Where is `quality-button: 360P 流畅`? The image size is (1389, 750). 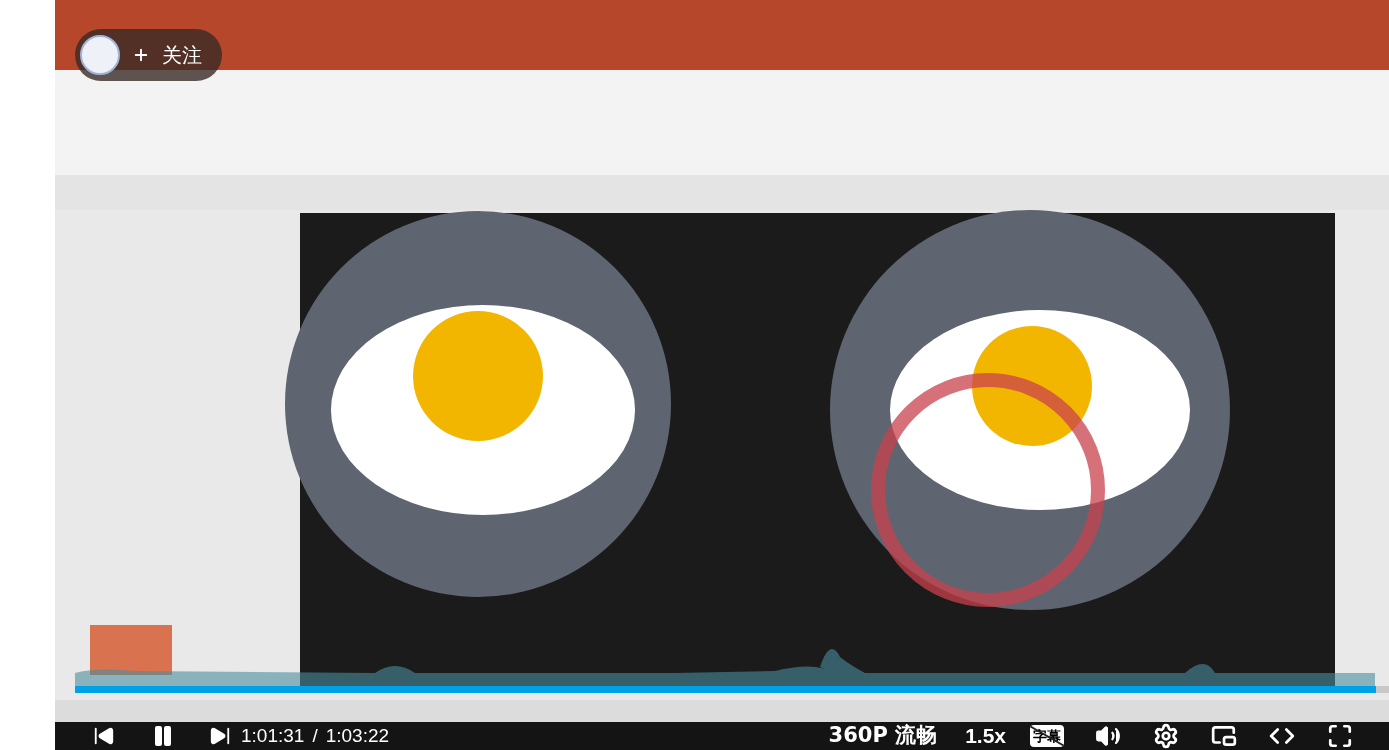
quality-button: 360P 流畅 is located at coordinates (883, 735).